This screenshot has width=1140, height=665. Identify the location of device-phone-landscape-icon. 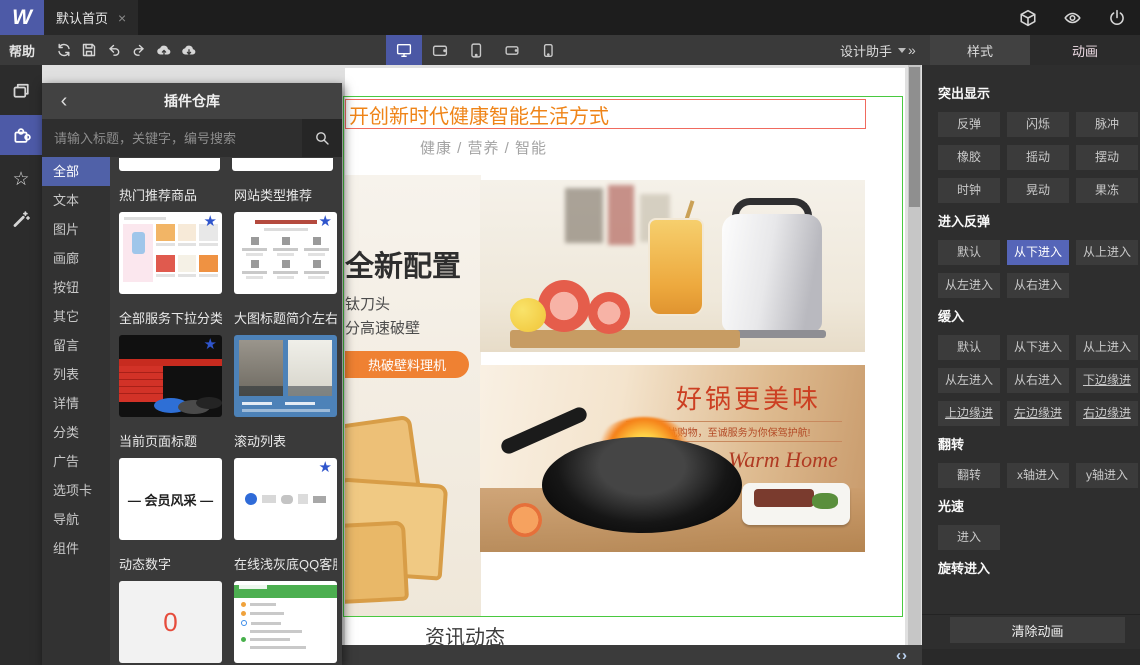
(512, 50).